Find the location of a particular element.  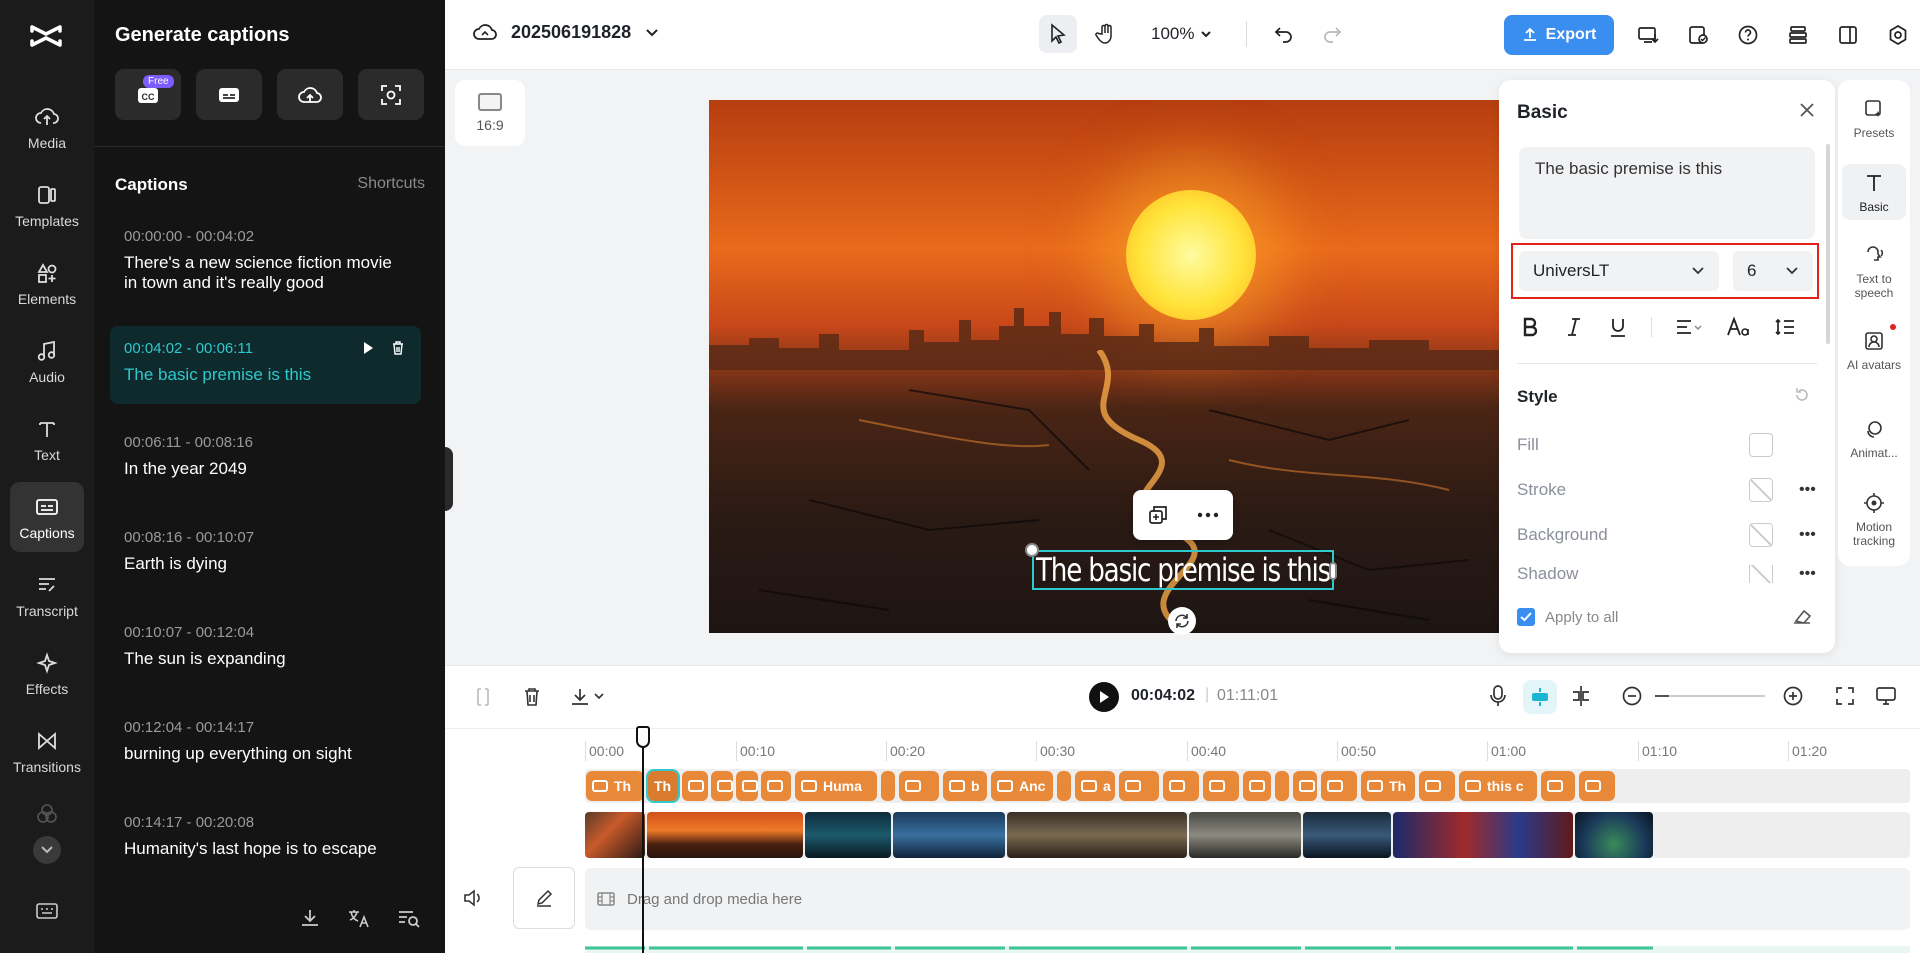

video-clip-theater is located at coordinates (615, 835).